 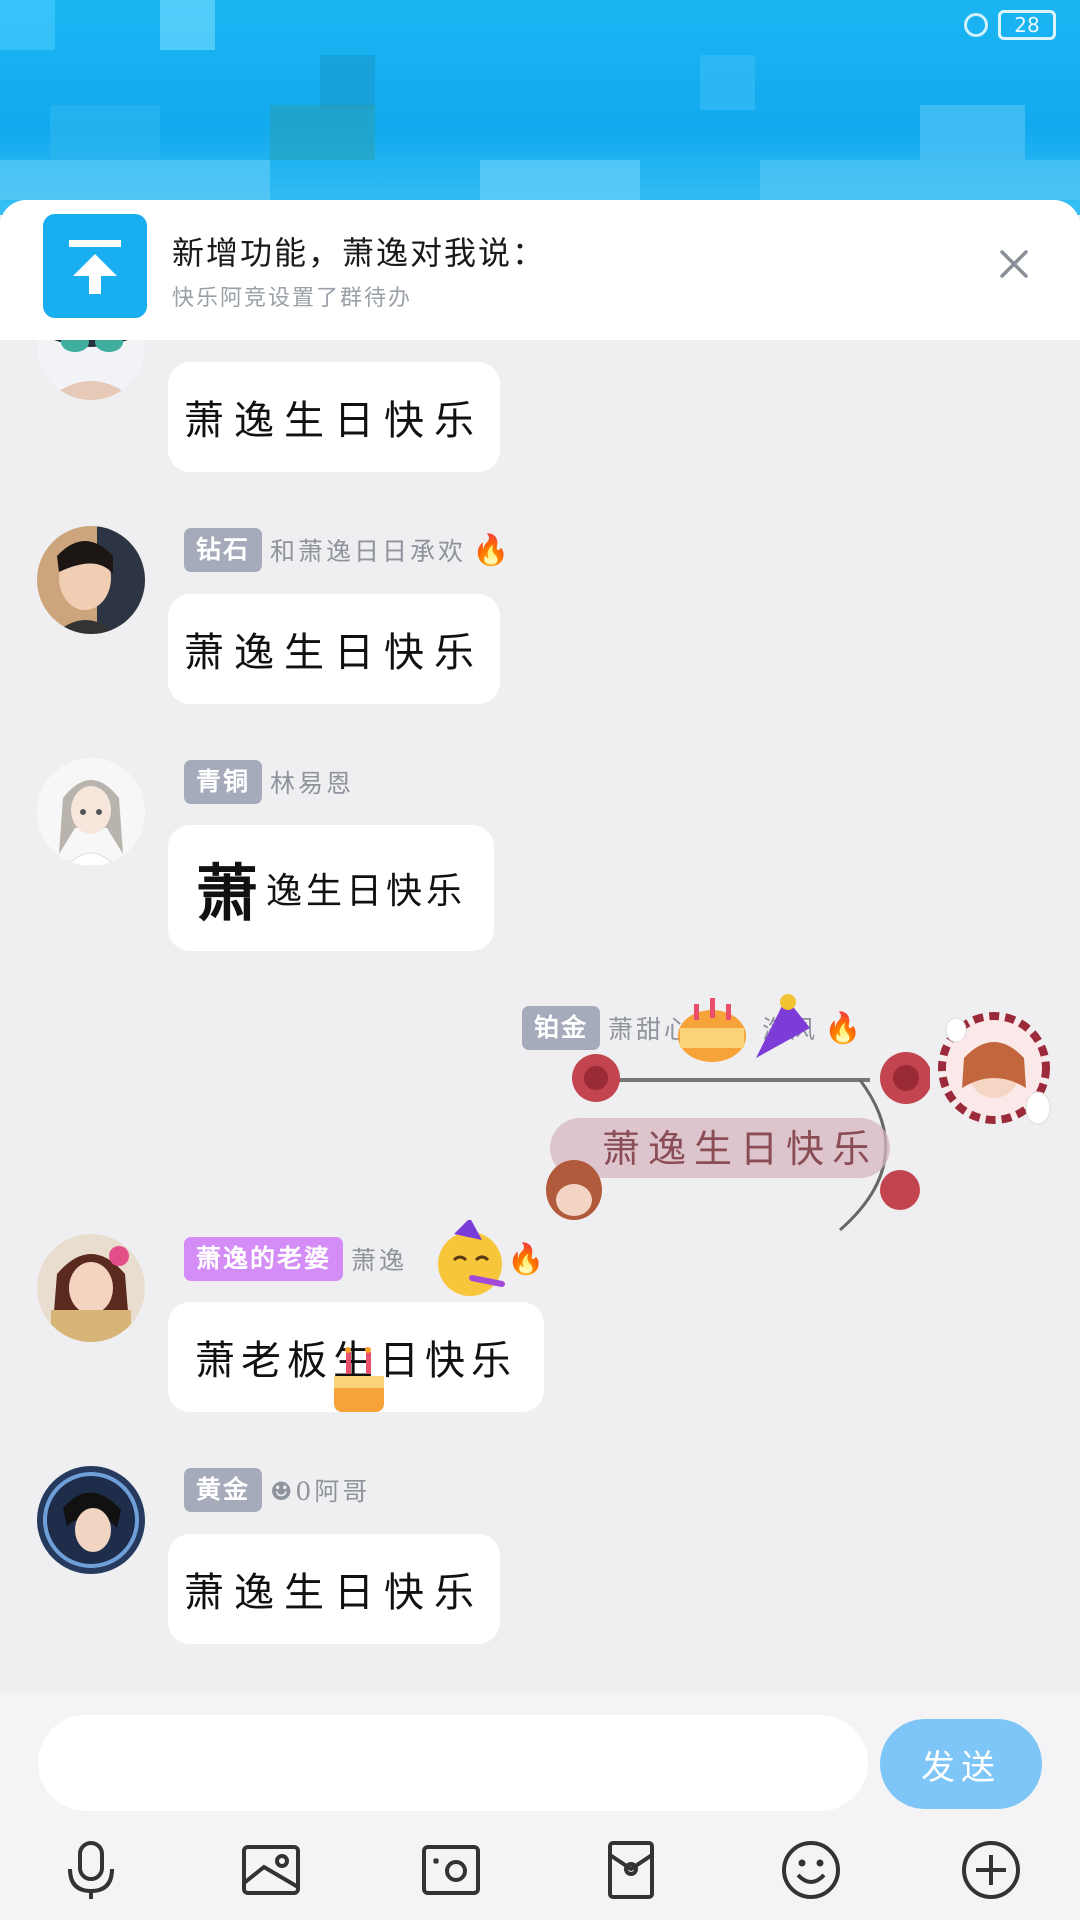 I want to click on mic-icon, so click(x=91, y=1870).